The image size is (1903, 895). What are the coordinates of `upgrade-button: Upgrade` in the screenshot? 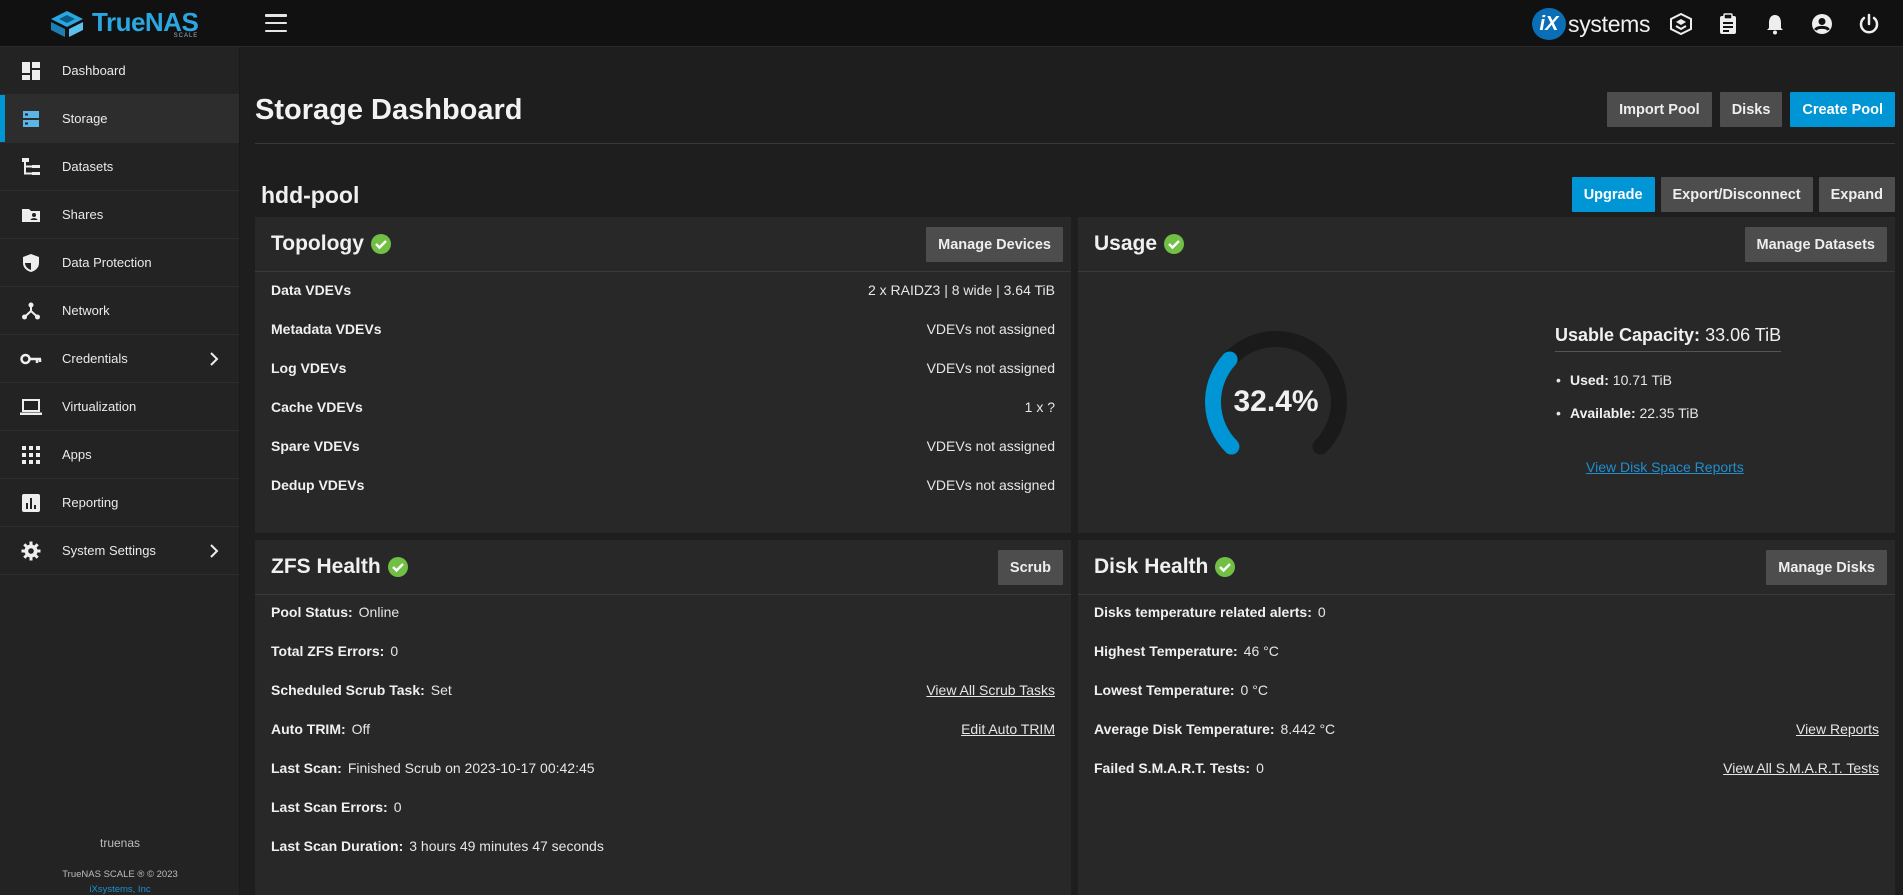 It's located at (1613, 194).